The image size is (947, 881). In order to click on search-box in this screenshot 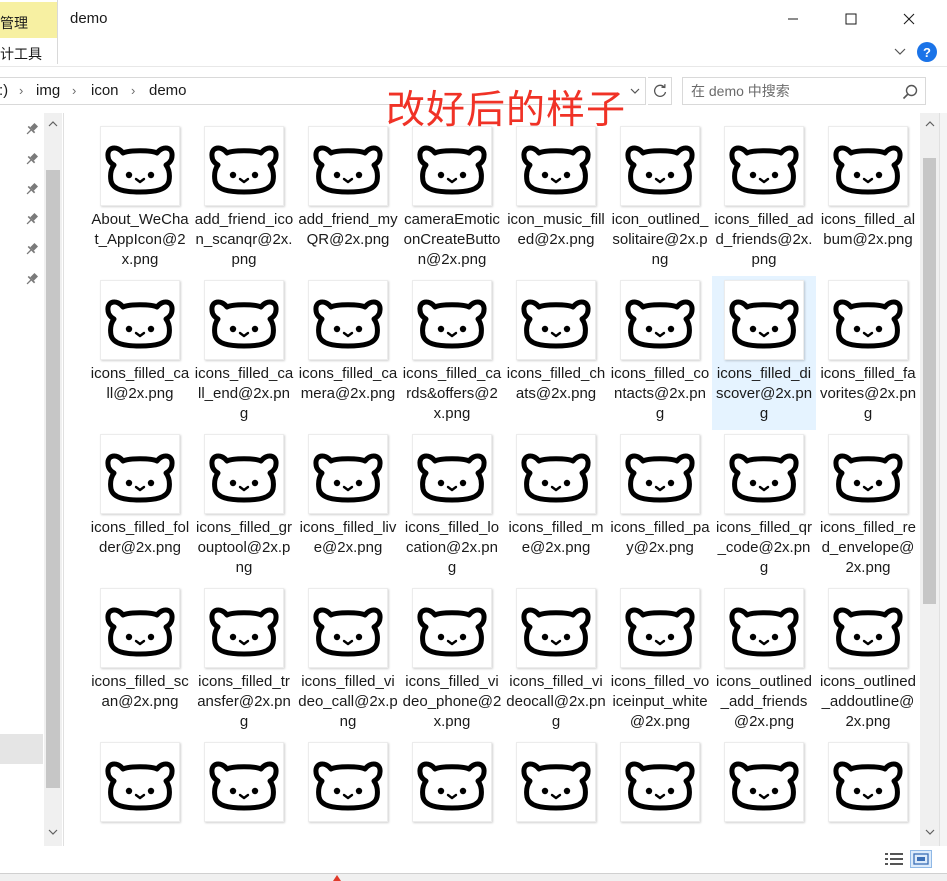, I will do `click(804, 91)`.